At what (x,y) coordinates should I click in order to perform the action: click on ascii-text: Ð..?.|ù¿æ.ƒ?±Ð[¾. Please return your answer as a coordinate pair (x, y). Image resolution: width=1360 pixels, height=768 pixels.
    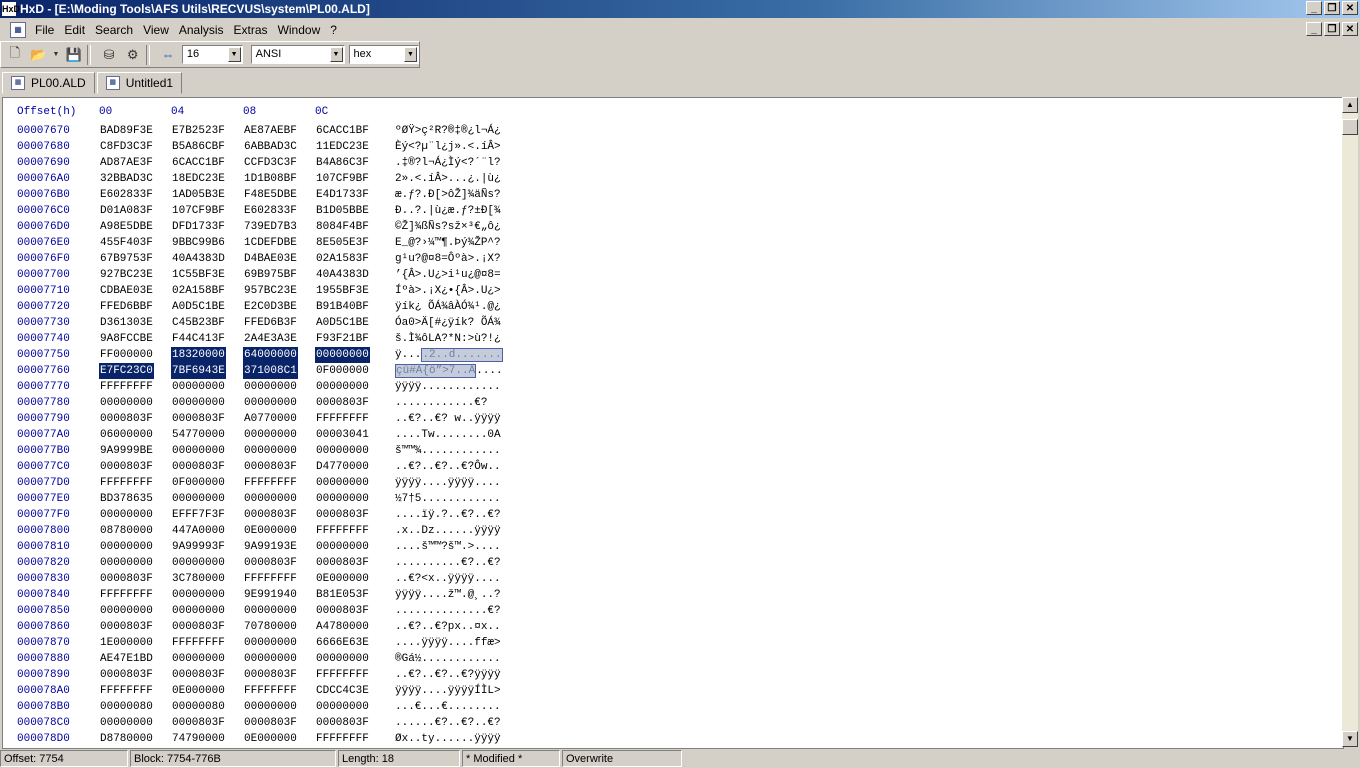
    Looking at the image, I should click on (448, 211).